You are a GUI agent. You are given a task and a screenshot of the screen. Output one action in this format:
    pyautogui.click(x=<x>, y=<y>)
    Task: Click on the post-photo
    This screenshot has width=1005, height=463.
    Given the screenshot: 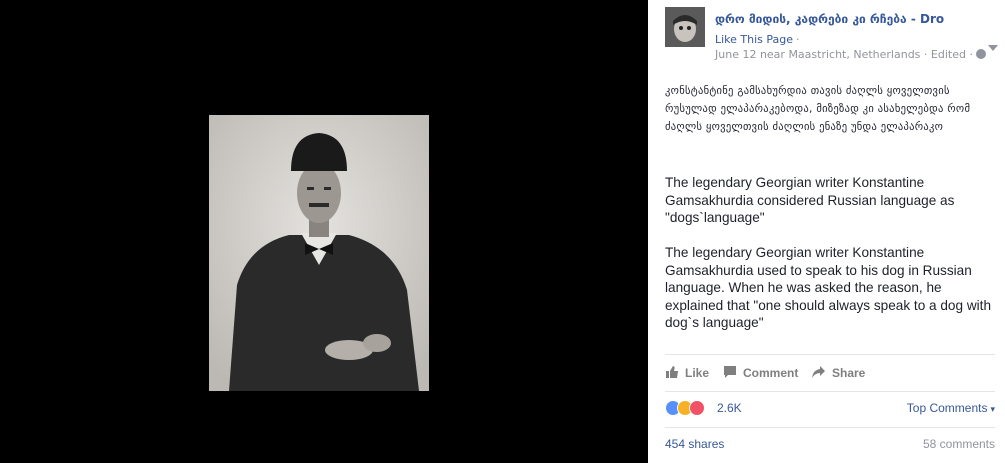 What is the action you would take?
    pyautogui.click(x=319, y=253)
    